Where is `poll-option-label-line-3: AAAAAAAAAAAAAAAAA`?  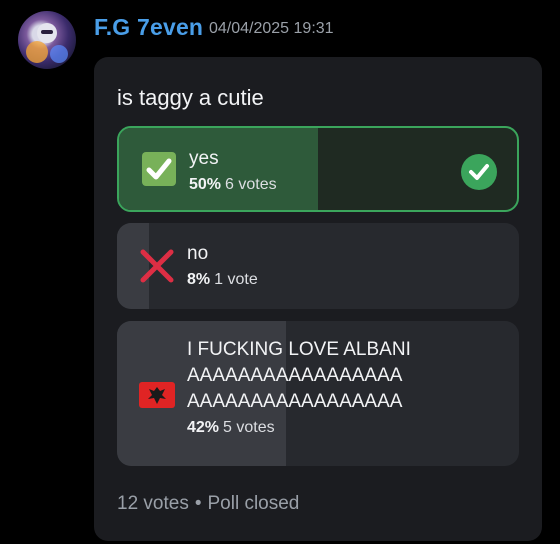 poll-option-label-line-3: AAAAAAAAAAAAAAAAA is located at coordinates (295, 401).